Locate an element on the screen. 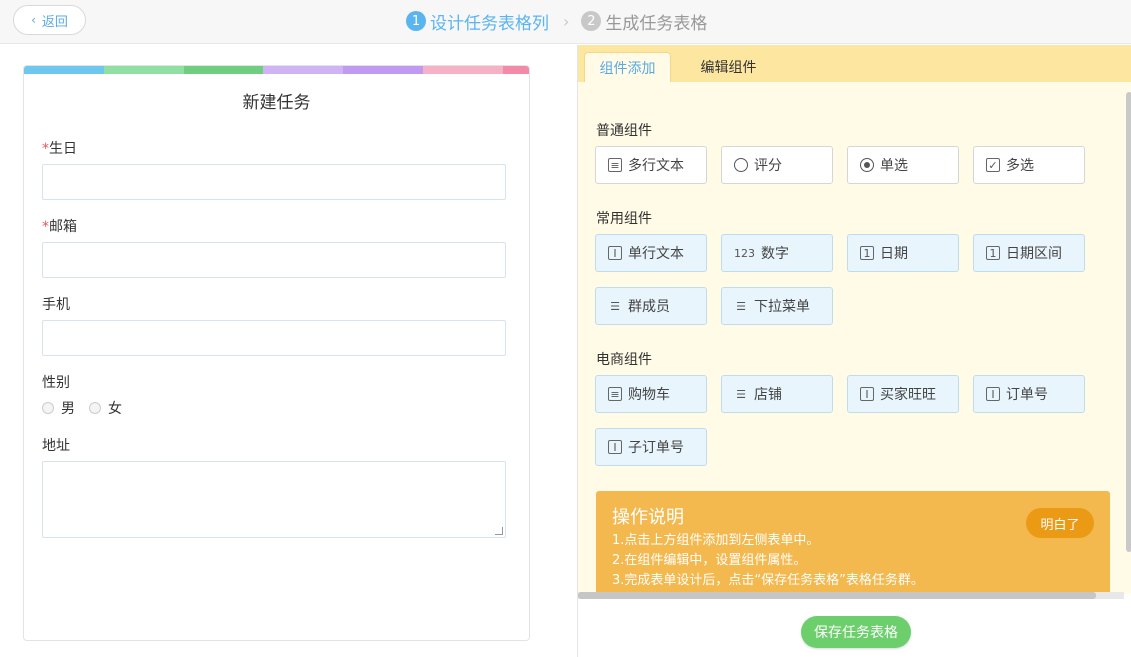 The width and height of the screenshot is (1131, 657). horizontal-scrollbar-thumb is located at coordinates (837, 595).